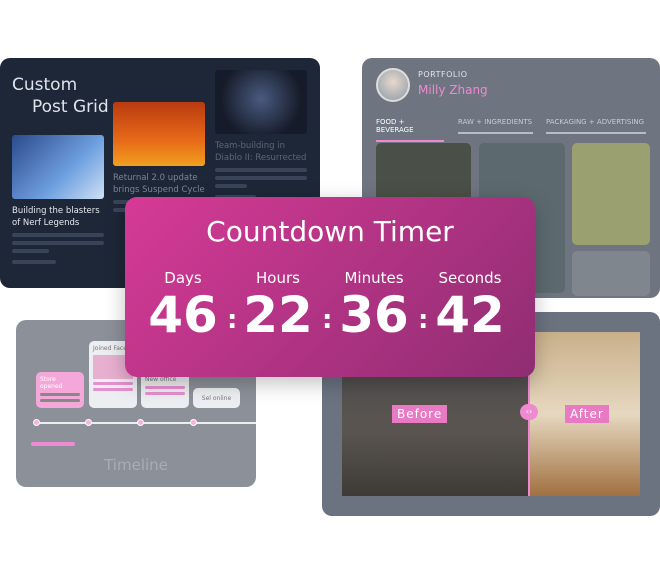 This screenshot has height=572, width=660. I want to click on grid-title-2: Post Grid, so click(70, 107).